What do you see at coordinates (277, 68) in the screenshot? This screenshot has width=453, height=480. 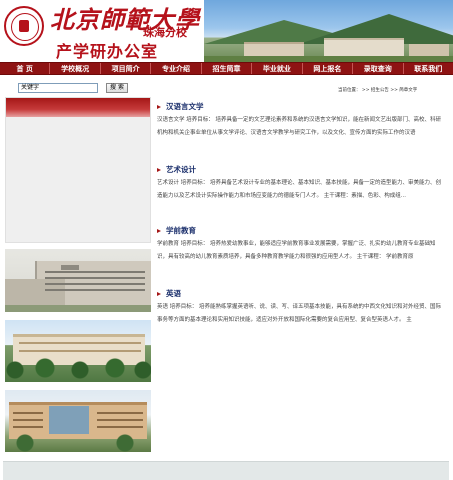 I see `nav-graduation-employment: 毕业就业` at bounding box center [277, 68].